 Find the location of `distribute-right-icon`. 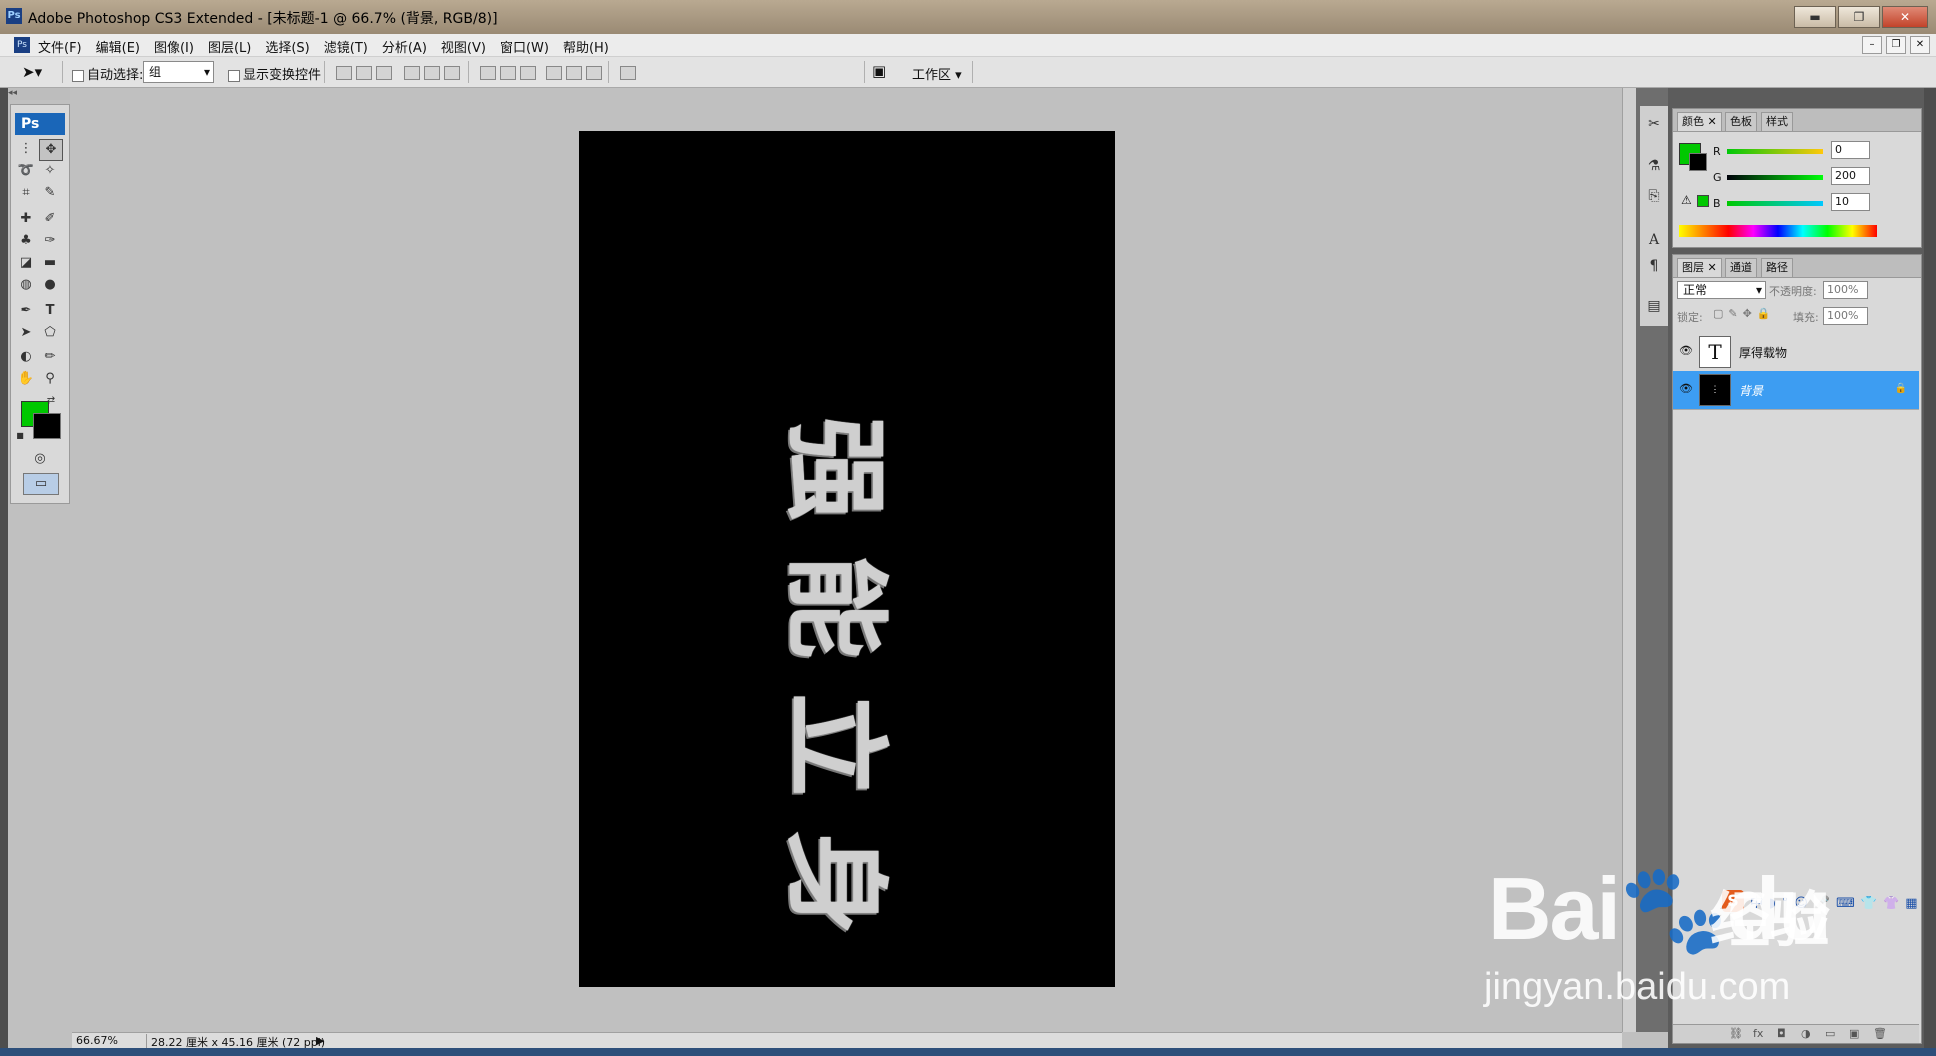

distribute-right-icon is located at coordinates (594, 73).